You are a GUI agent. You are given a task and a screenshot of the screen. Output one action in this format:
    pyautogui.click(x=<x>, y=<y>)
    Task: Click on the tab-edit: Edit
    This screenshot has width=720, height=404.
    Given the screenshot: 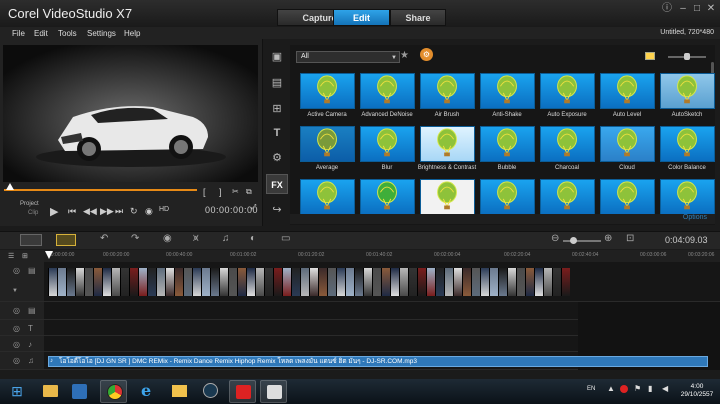 What is the action you would take?
    pyautogui.click(x=361, y=17)
    